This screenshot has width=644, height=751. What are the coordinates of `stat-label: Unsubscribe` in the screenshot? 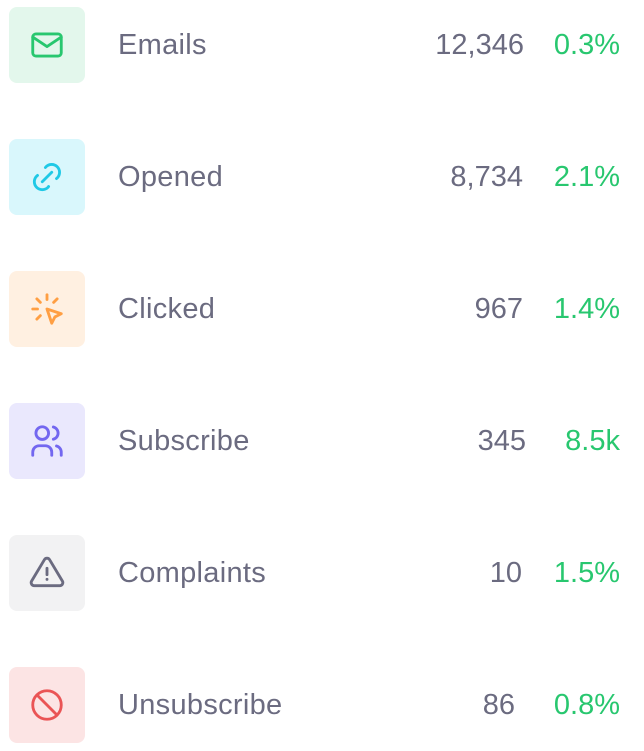 It's located at (200, 705).